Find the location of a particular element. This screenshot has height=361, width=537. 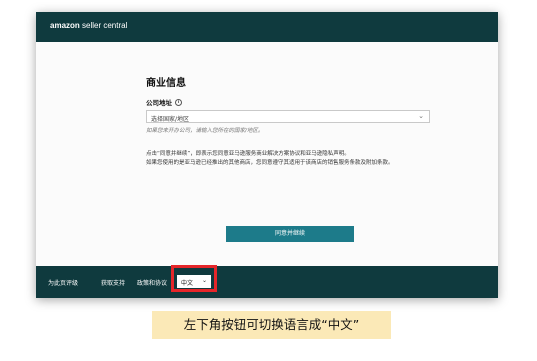

footer-bar: 为此页评级 获取支持 政策和协议 中文 ⌄ is located at coordinates (267, 282).